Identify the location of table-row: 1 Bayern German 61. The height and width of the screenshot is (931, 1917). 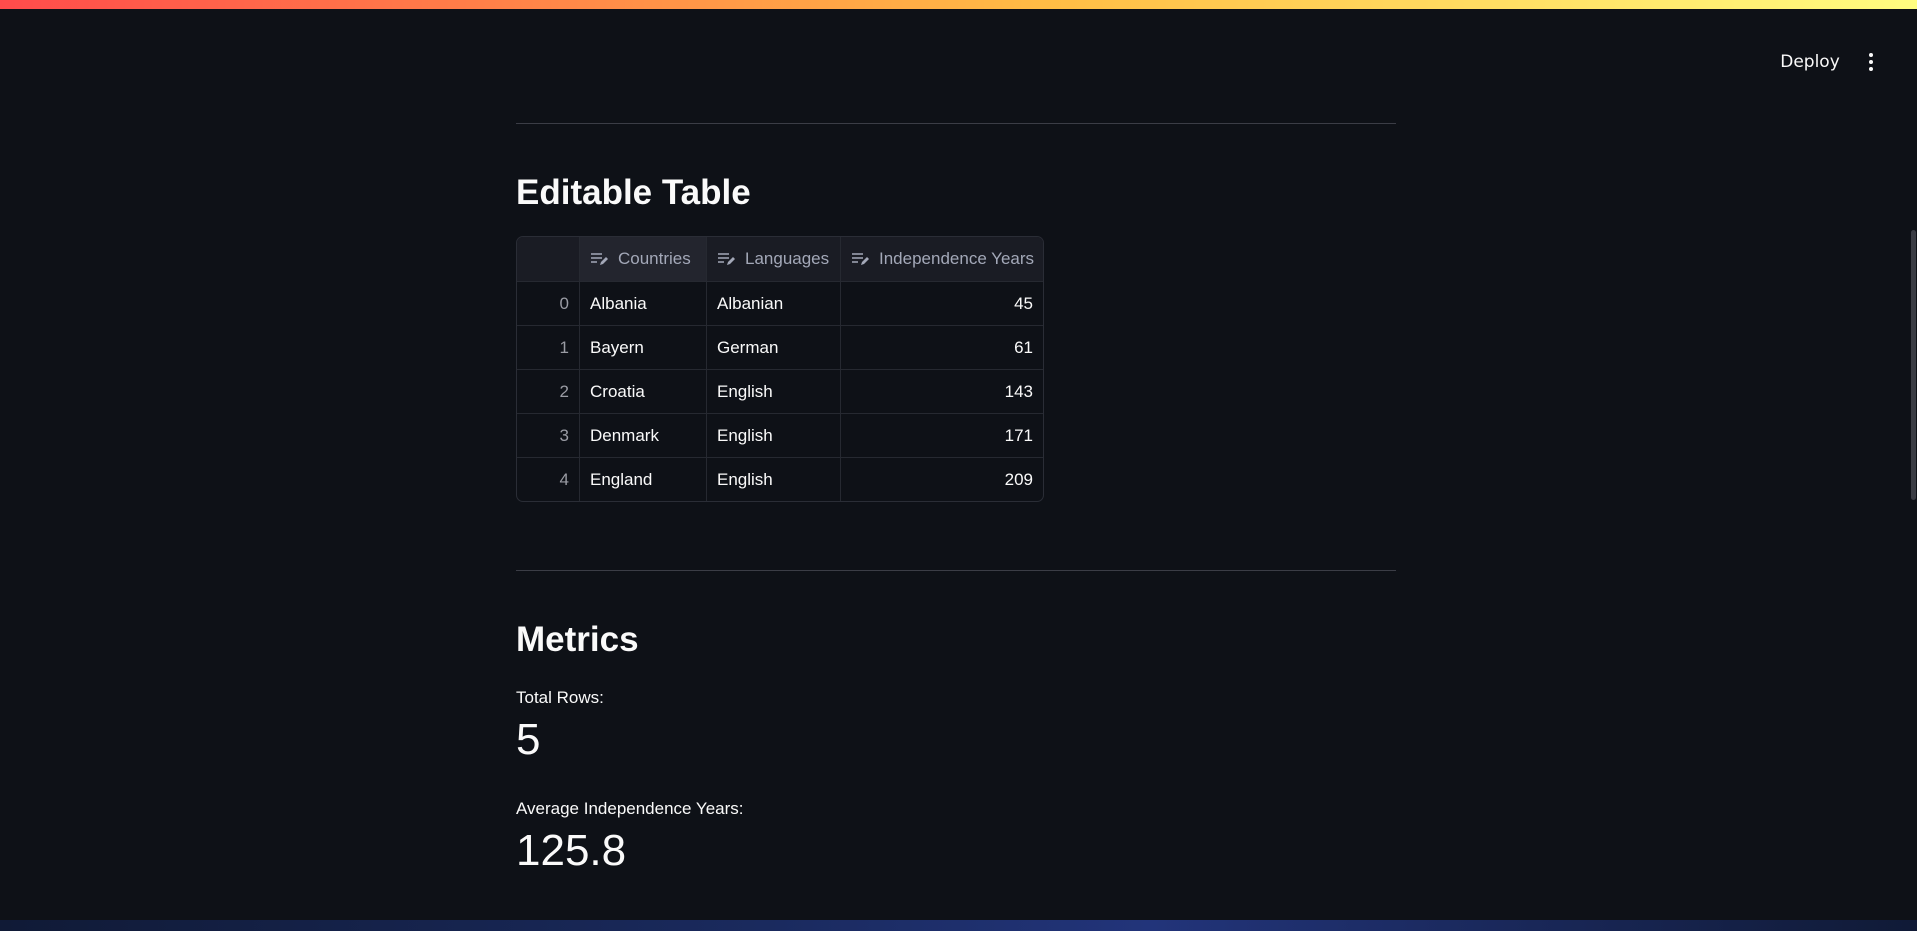
(780, 348).